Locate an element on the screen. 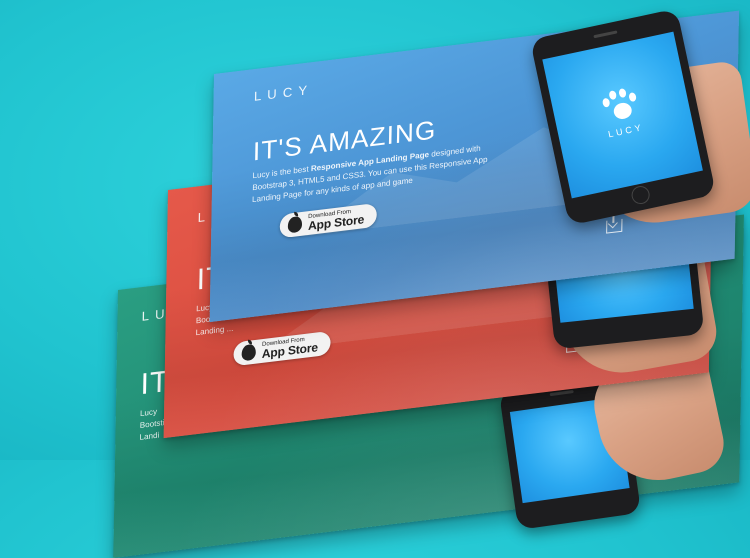 Image resolution: width=750 pixels, height=558 pixels. description: Lucy Bootsti Landi is located at coordinates (152, 424).